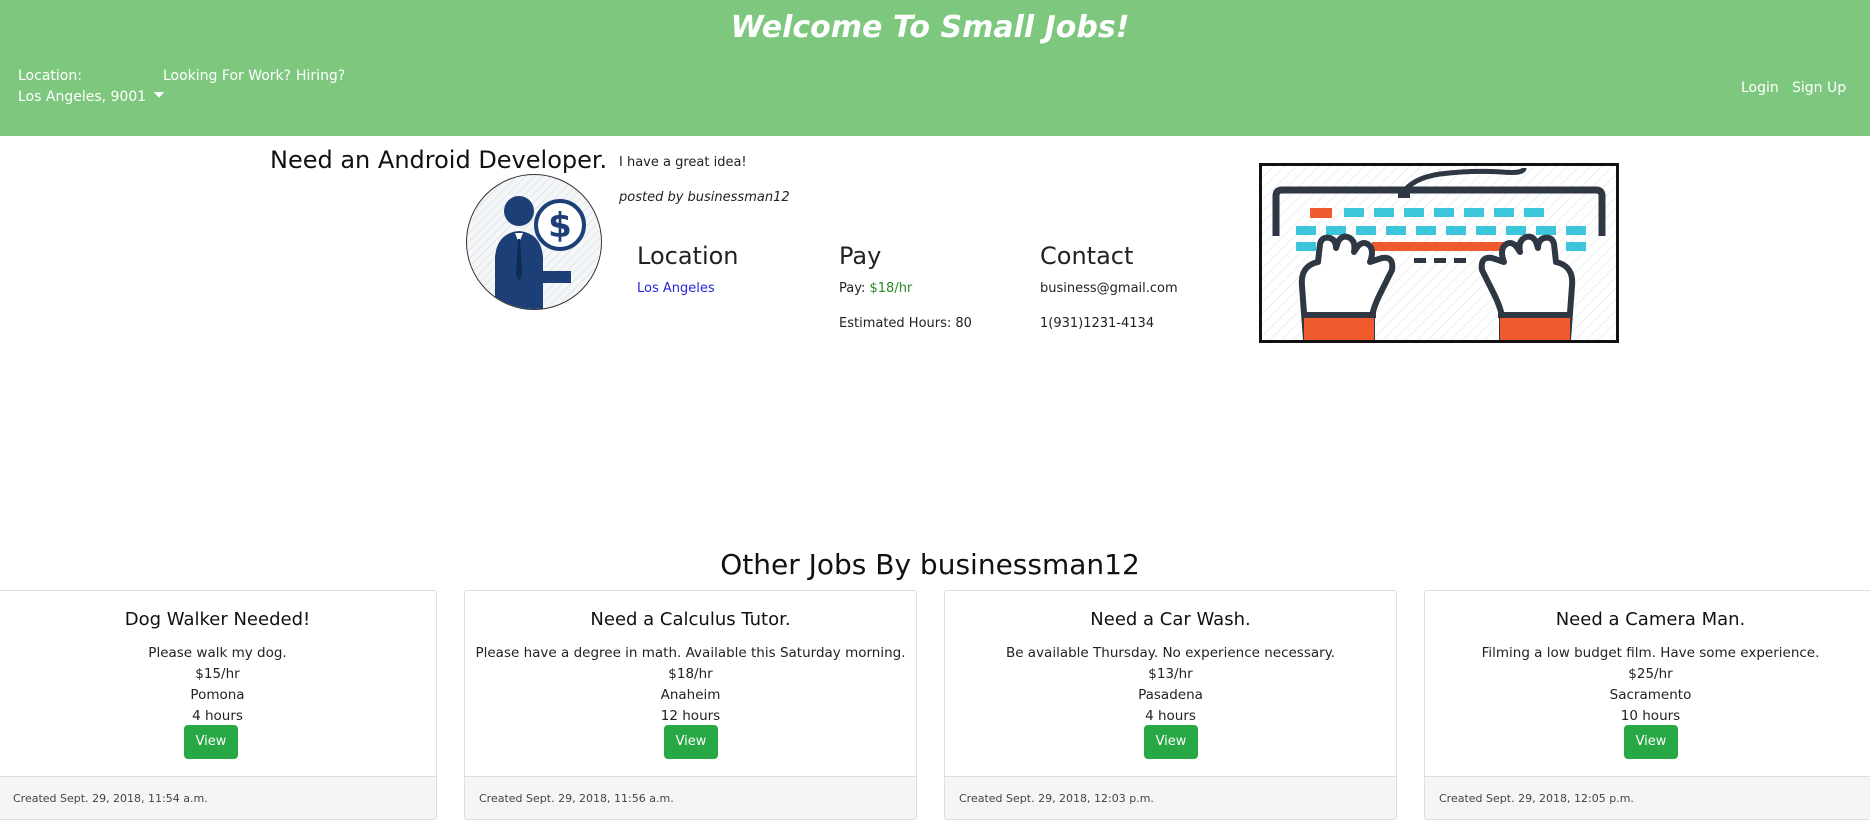 The height and width of the screenshot is (831, 1870). What do you see at coordinates (891, 288) in the screenshot?
I see `pay-rate: $18/hr` at bounding box center [891, 288].